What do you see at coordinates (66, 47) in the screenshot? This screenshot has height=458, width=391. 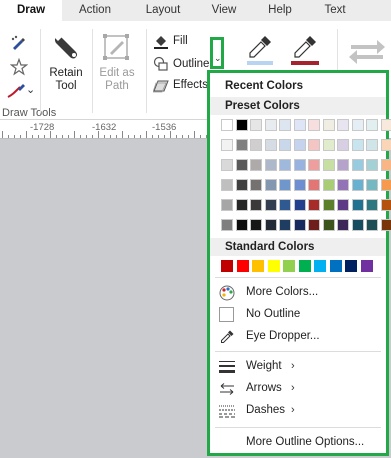 I see `wrench-icon` at bounding box center [66, 47].